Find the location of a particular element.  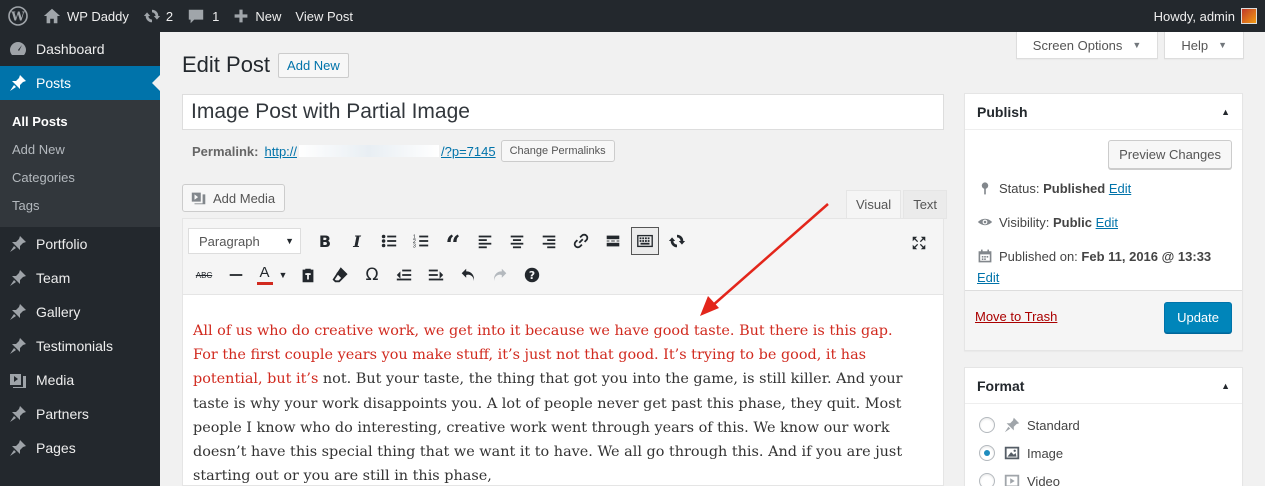

insert-link-button is located at coordinates (581, 241).